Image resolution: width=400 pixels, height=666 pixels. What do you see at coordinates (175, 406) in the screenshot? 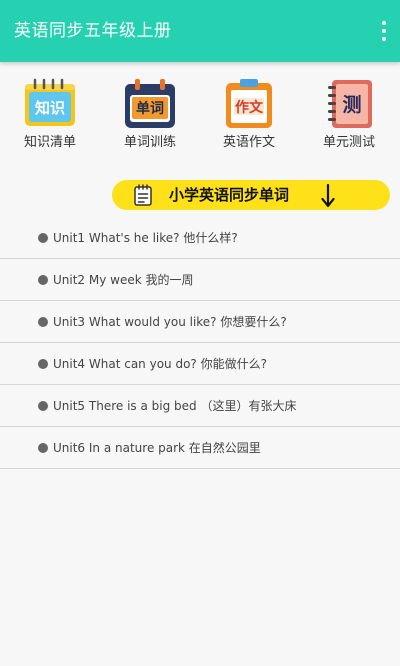
I see `unit-title: Unit5 There is a big bed （这里）有张大床` at bounding box center [175, 406].